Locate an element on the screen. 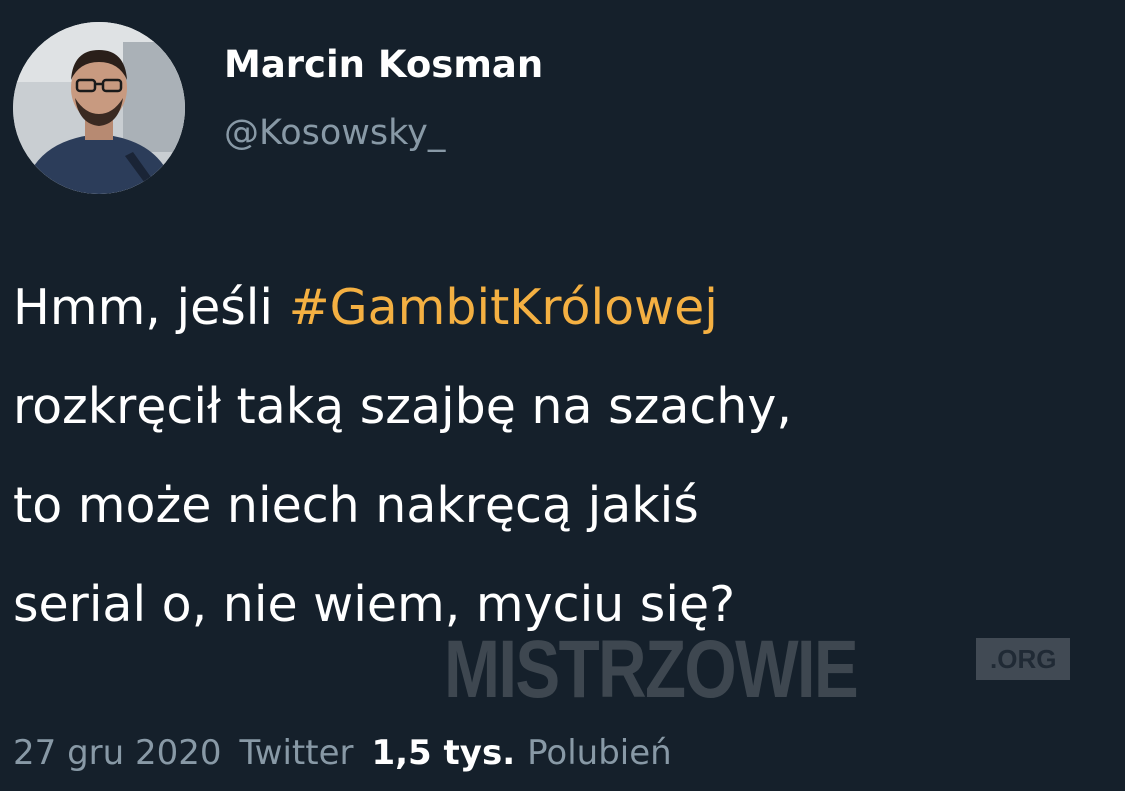  likes-label: Polubień is located at coordinates (599, 753).